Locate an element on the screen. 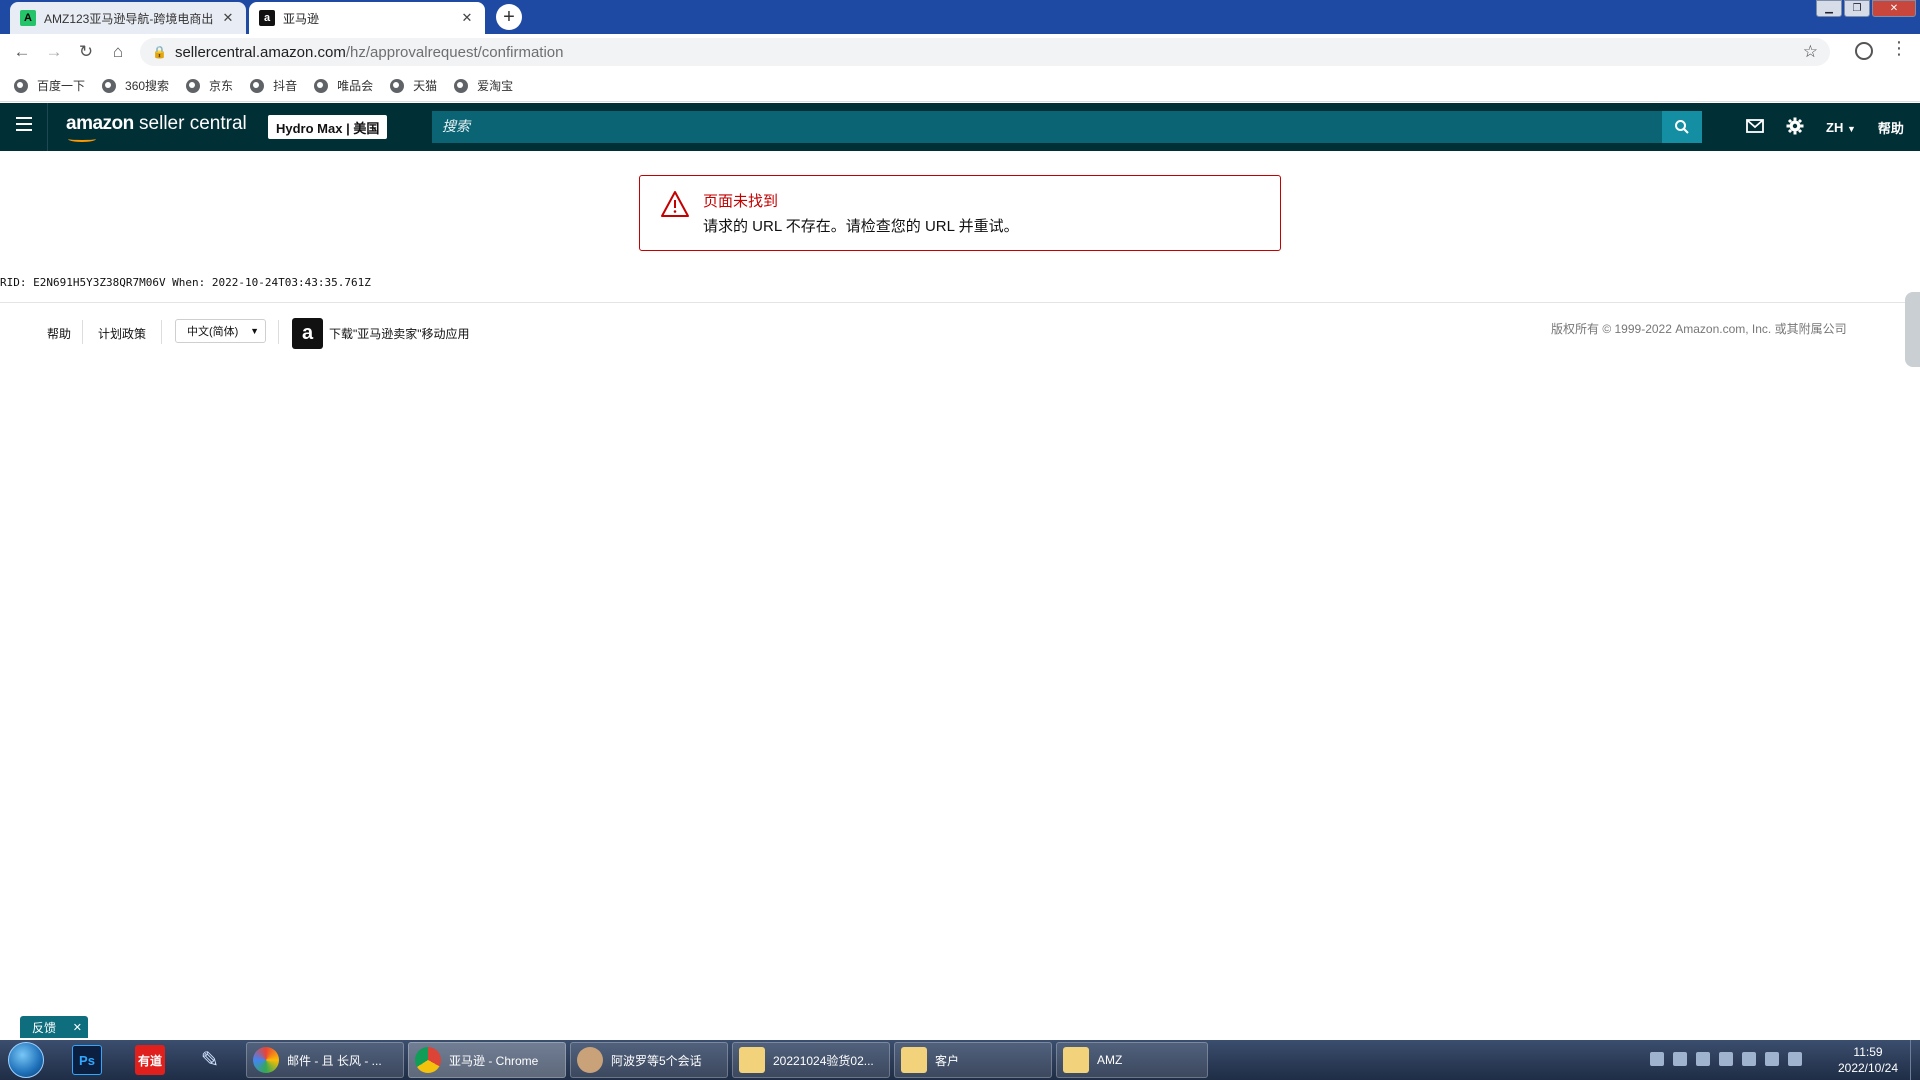 This screenshot has width=1920, height=1080. bookmark-label: 抖音 is located at coordinates (285, 86).